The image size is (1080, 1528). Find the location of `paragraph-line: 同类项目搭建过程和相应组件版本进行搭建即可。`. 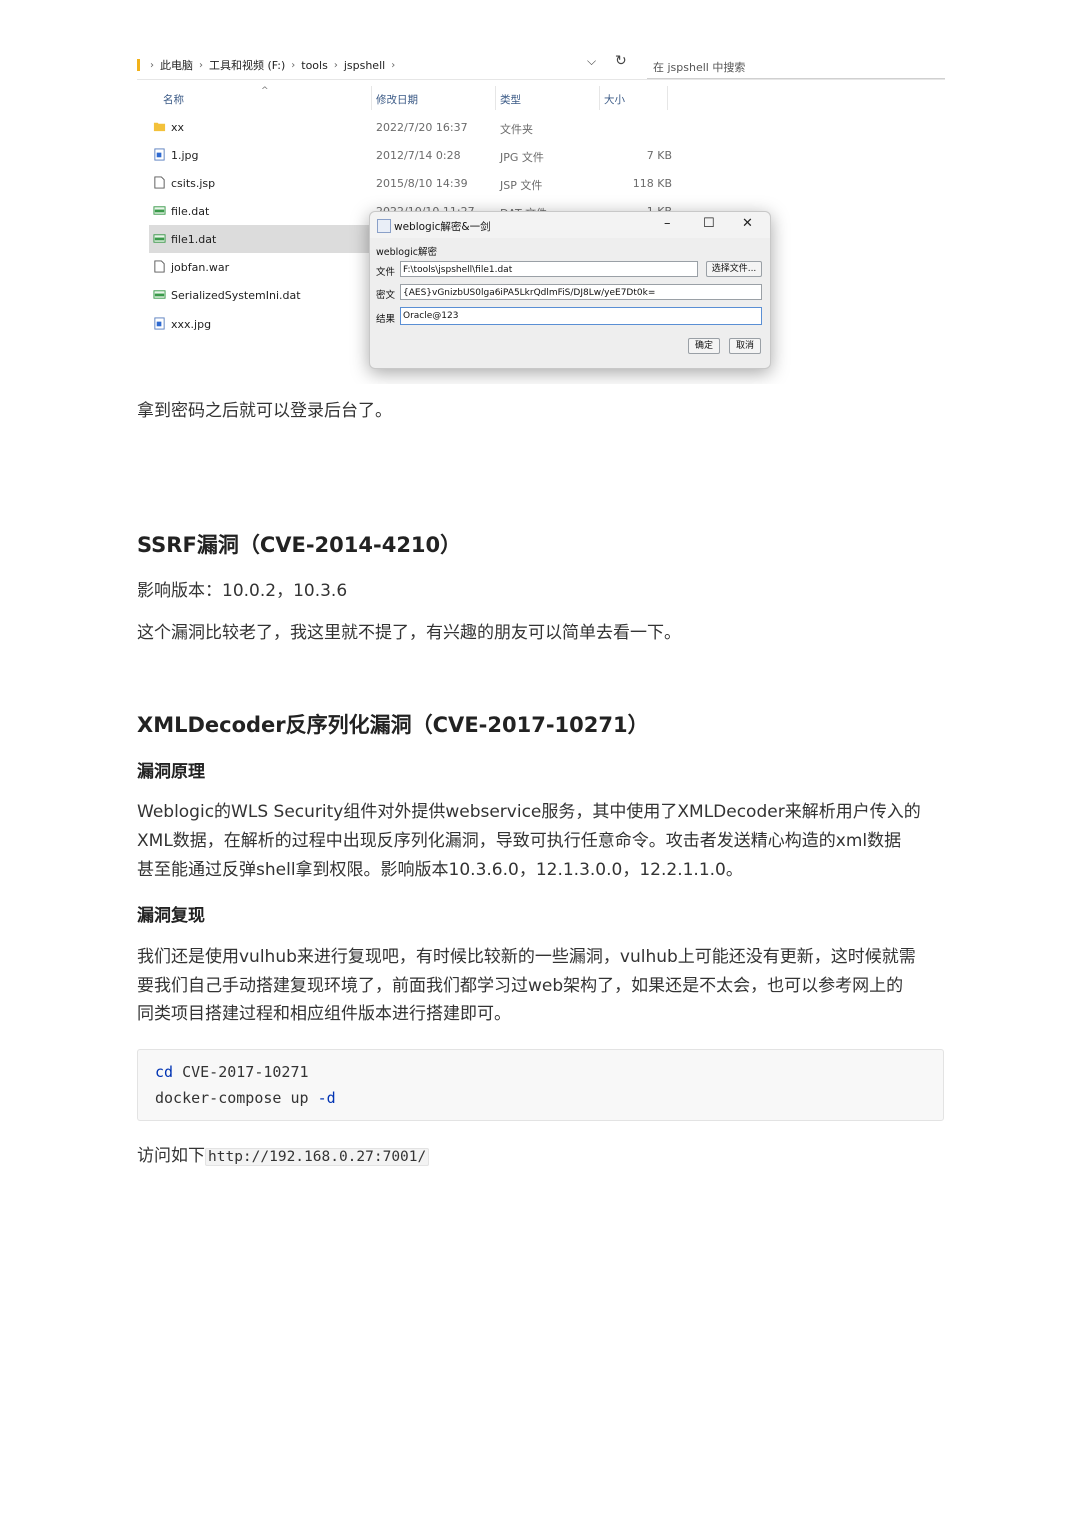

paragraph-line: 同类项目搭建过程和相应组件版本进行搭建即可。 is located at coordinates (324, 1014).